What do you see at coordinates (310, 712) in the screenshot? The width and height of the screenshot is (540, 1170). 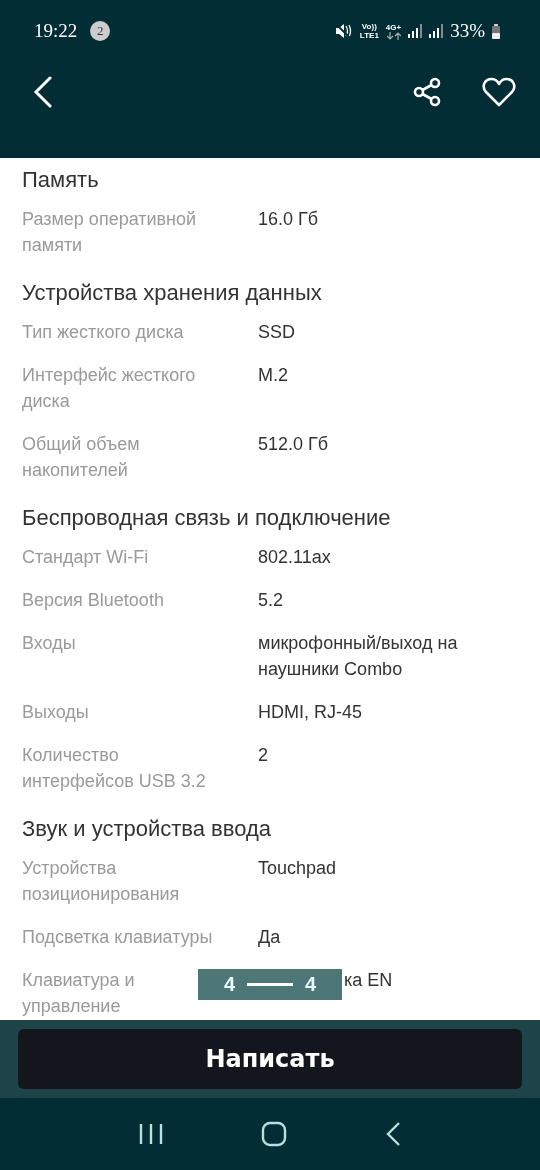 I see `spec-value: HDMI, RJ-45` at bounding box center [310, 712].